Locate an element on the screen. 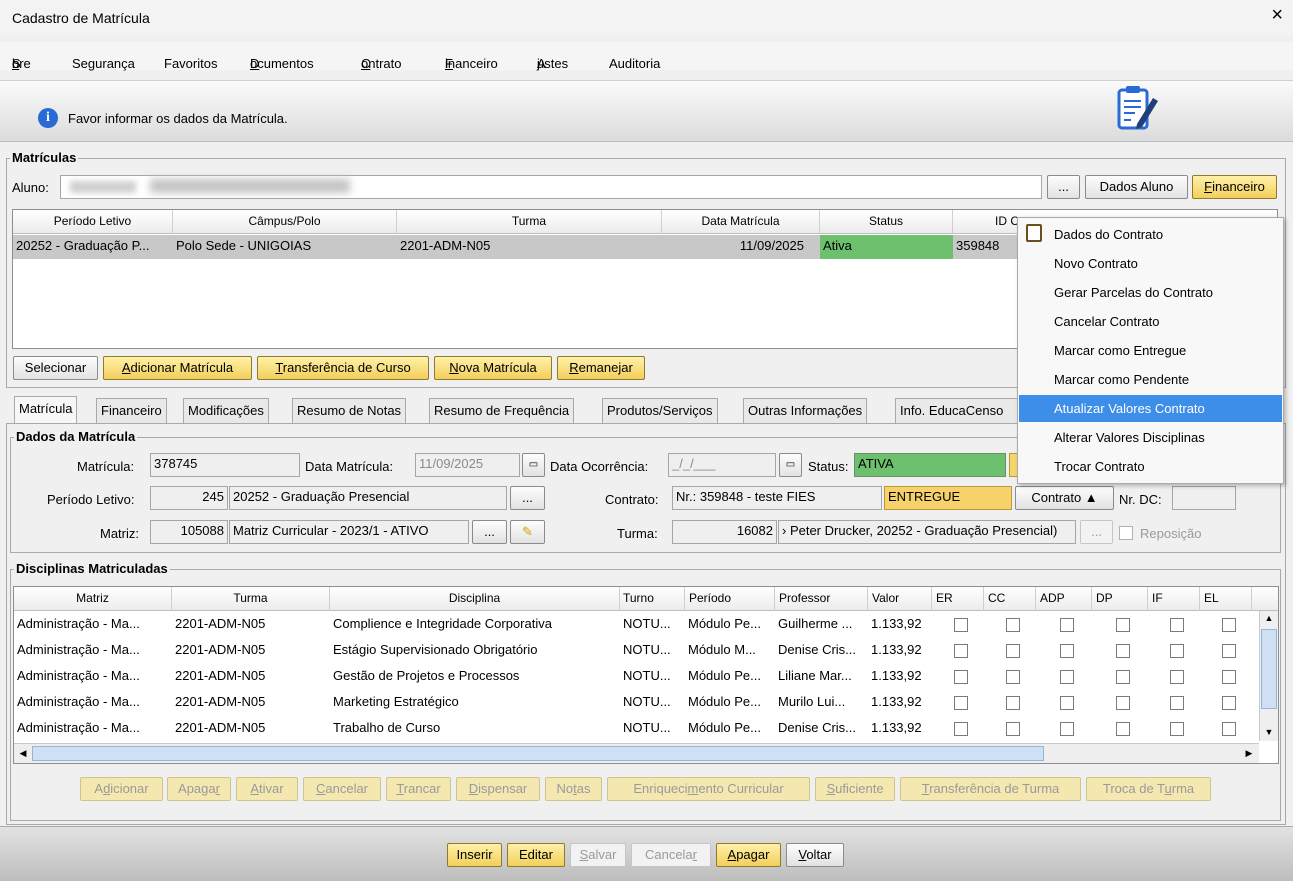 Image resolution: width=1293 pixels, height=881 pixels. col-dp: DP is located at coordinates (1120, 599).